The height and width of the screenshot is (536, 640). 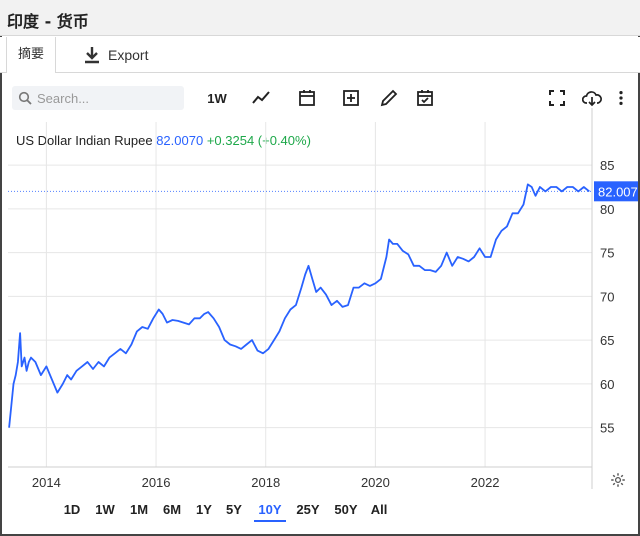 I want to click on title-bar: 印度 - 货币, so click(x=320, y=18).